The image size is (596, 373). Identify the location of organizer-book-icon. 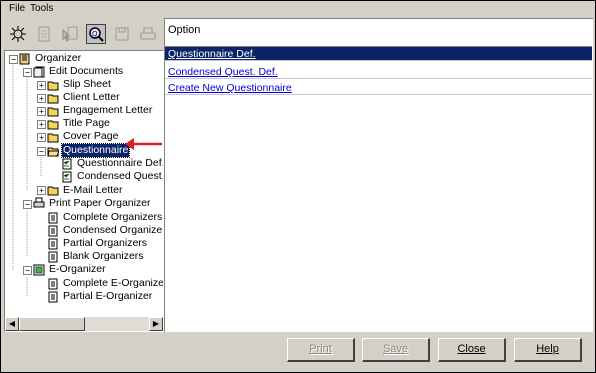
(25, 59).